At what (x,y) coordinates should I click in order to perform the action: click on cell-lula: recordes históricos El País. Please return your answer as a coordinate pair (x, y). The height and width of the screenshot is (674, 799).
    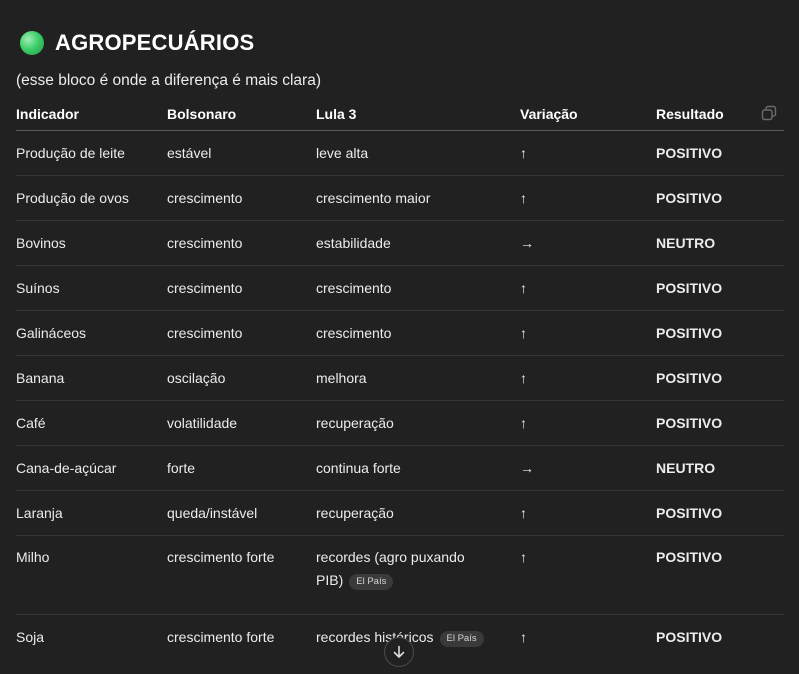
    Looking at the image, I should click on (418, 637).